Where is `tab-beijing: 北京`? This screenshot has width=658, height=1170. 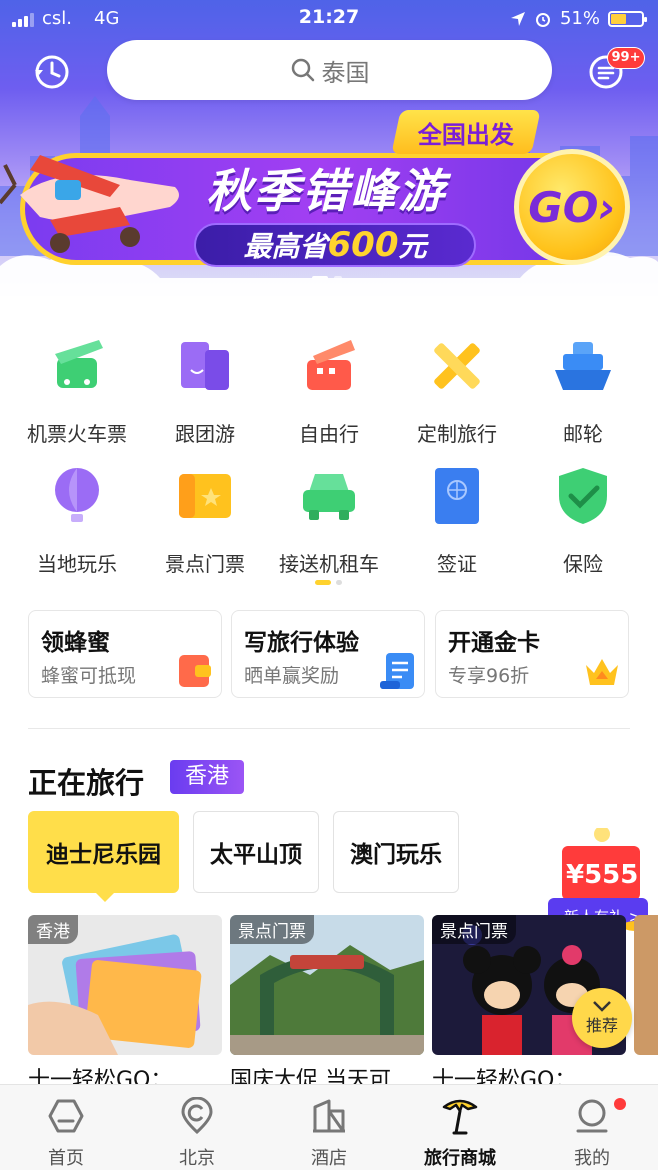 tab-beijing: 北京 is located at coordinates (197, 1133).